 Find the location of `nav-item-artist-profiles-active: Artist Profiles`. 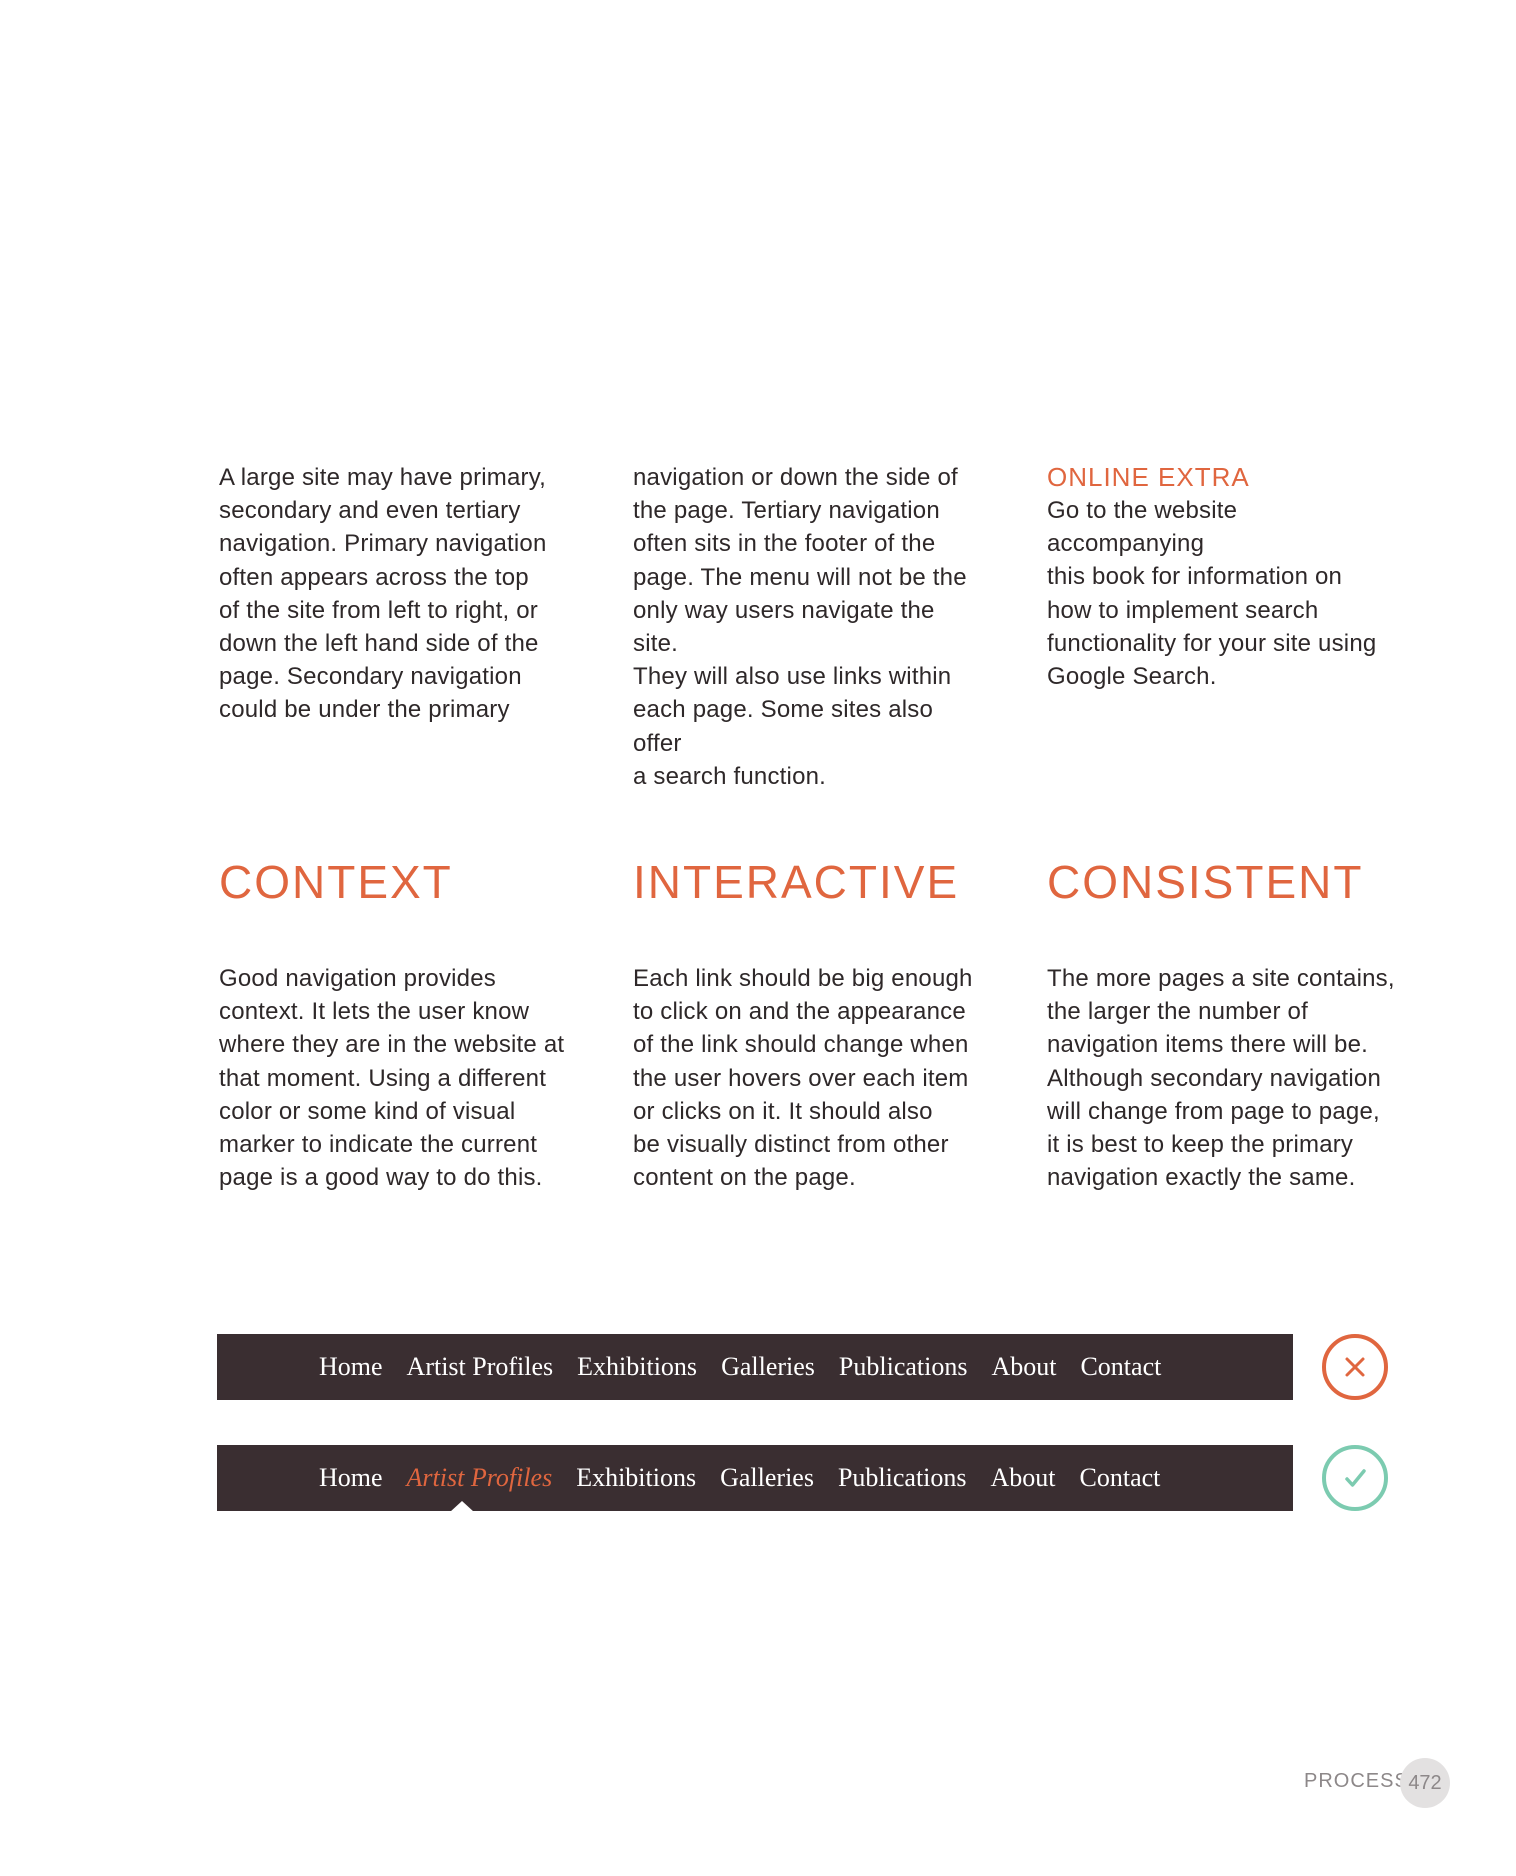

nav-item-artist-profiles-active: Artist Profiles is located at coordinates (480, 1478).